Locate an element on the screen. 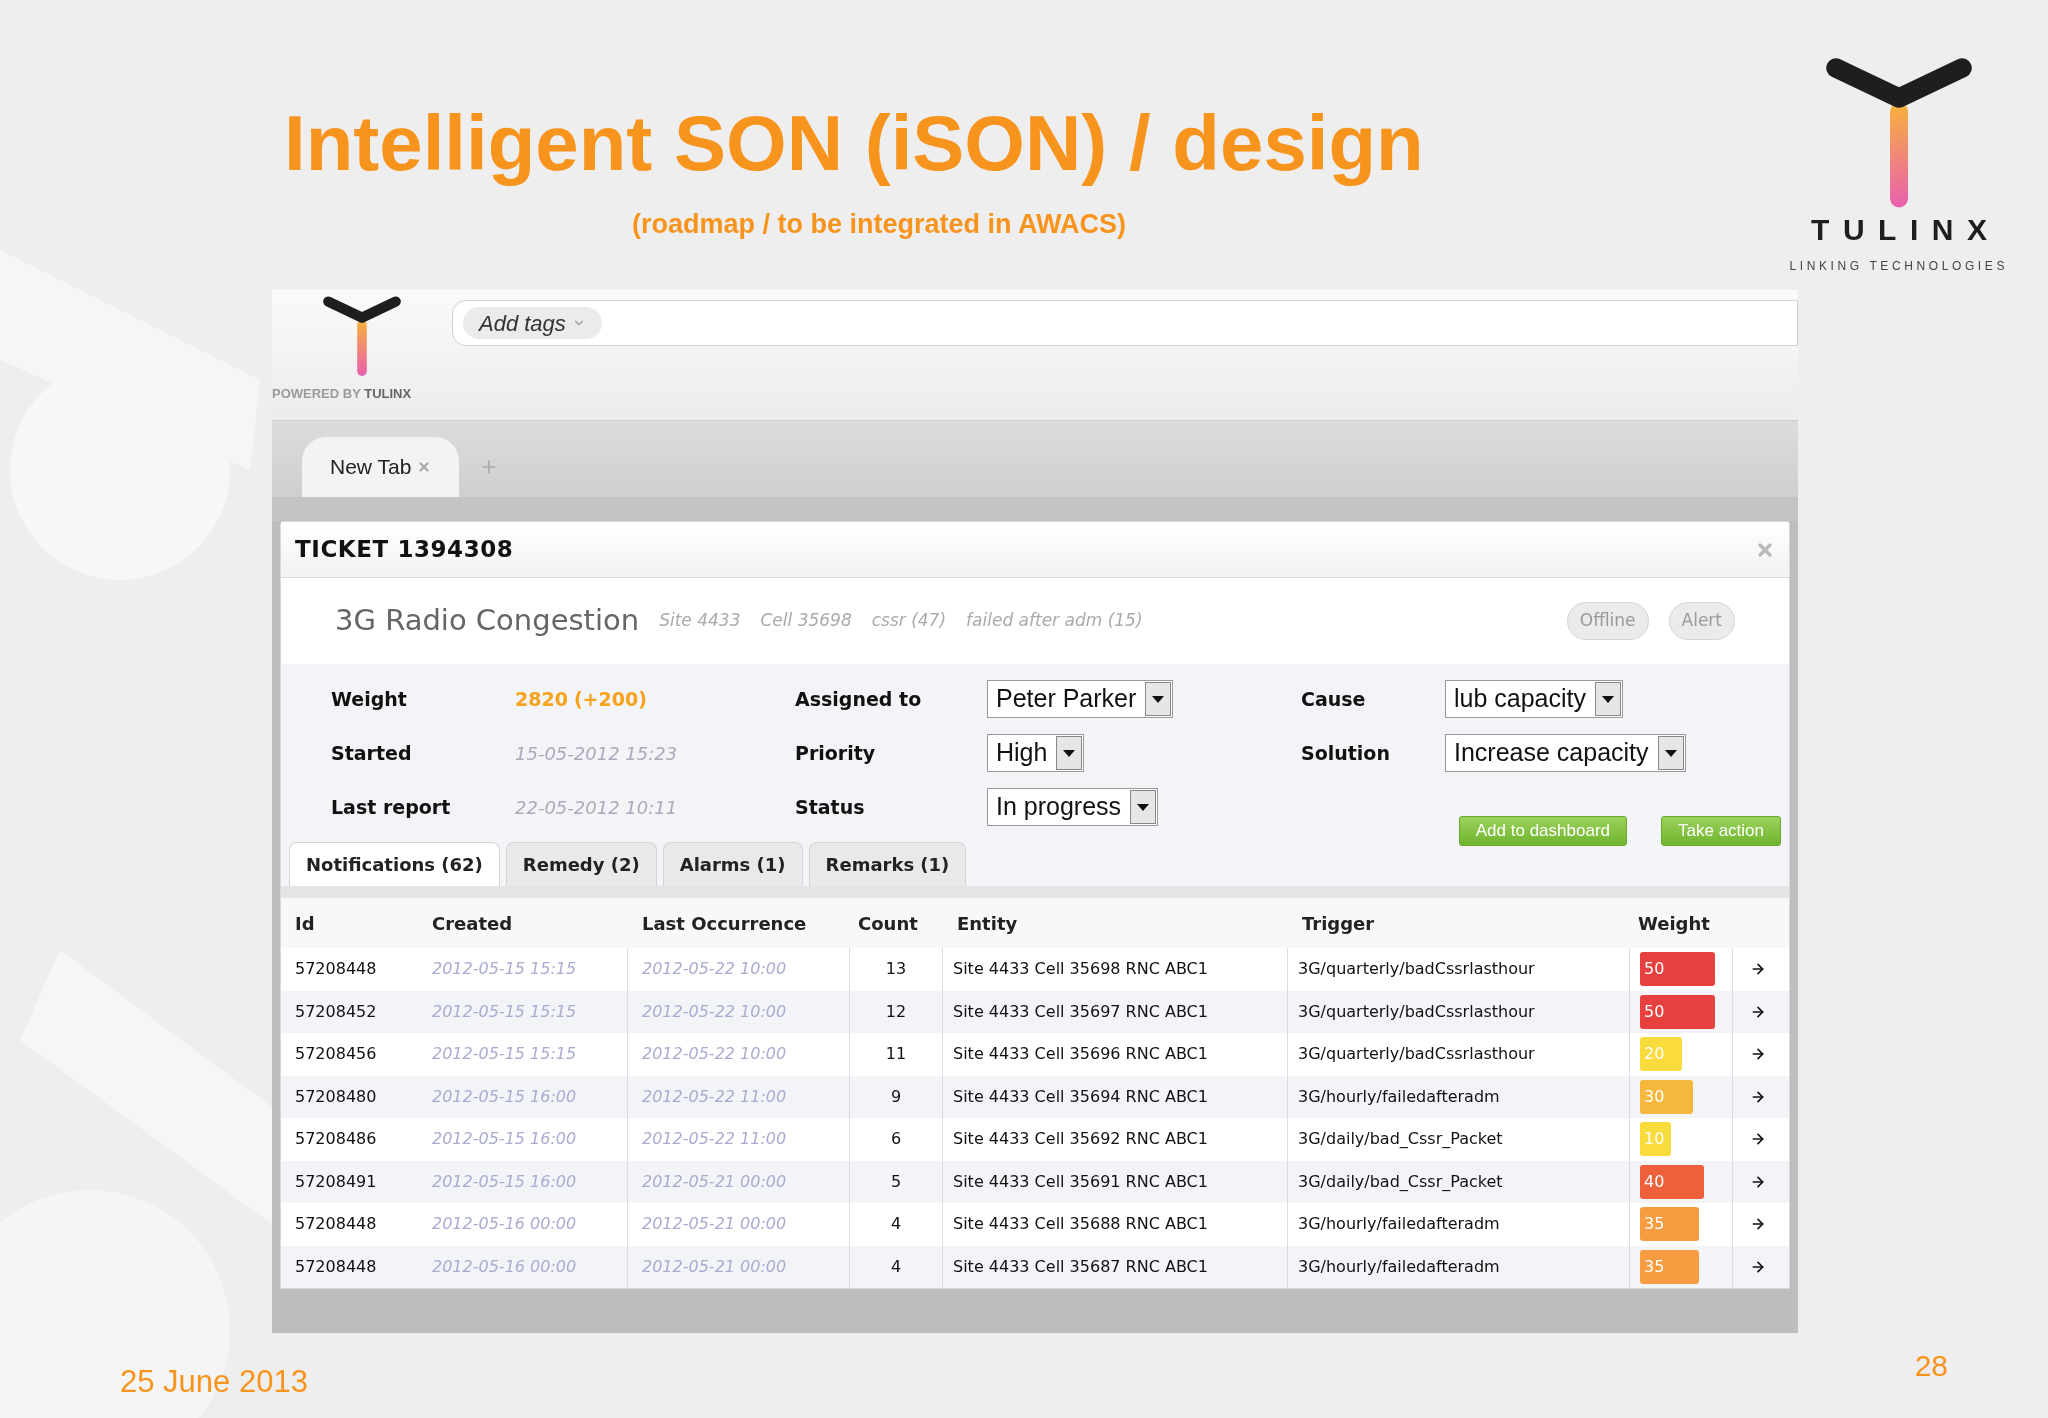 The height and width of the screenshot is (1418, 2048). weight-delta: (+200) is located at coordinates (610, 699).